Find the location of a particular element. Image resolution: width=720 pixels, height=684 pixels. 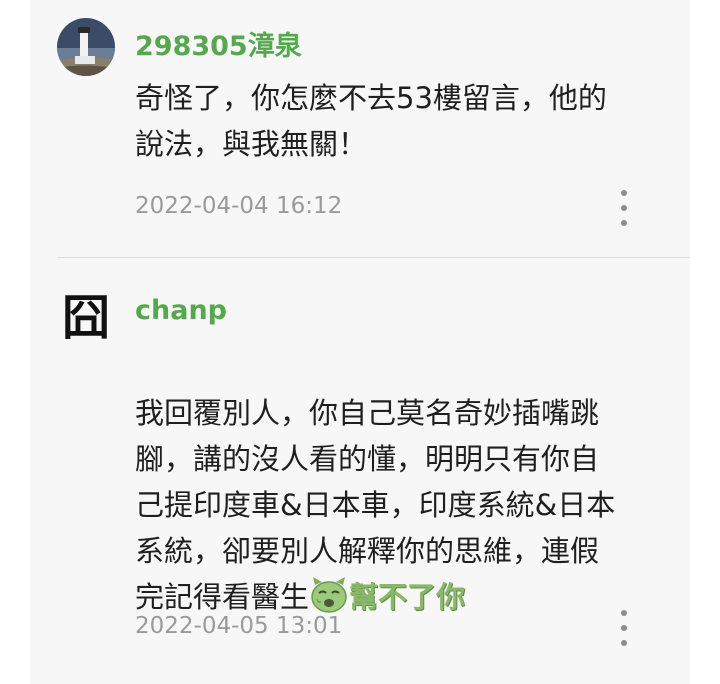

comment-divider is located at coordinates (373, 257).